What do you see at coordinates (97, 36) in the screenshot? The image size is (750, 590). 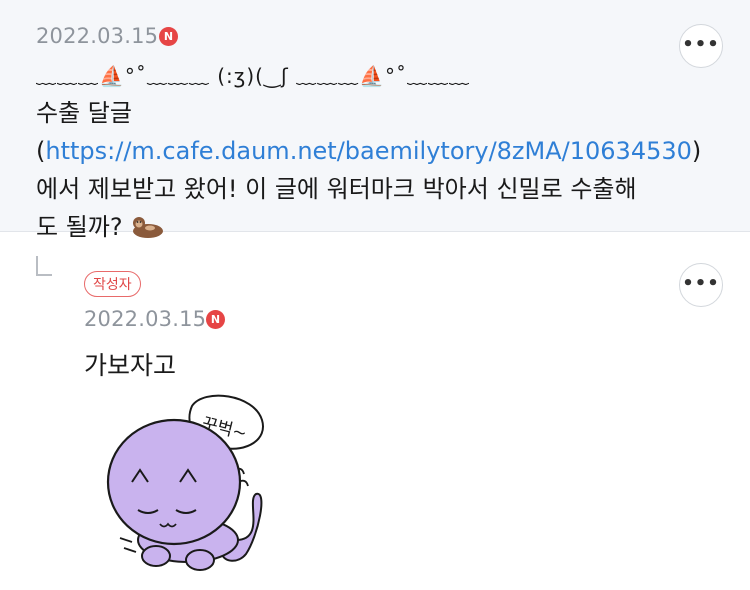 I see `comment-date: 2022.03.15` at bounding box center [97, 36].